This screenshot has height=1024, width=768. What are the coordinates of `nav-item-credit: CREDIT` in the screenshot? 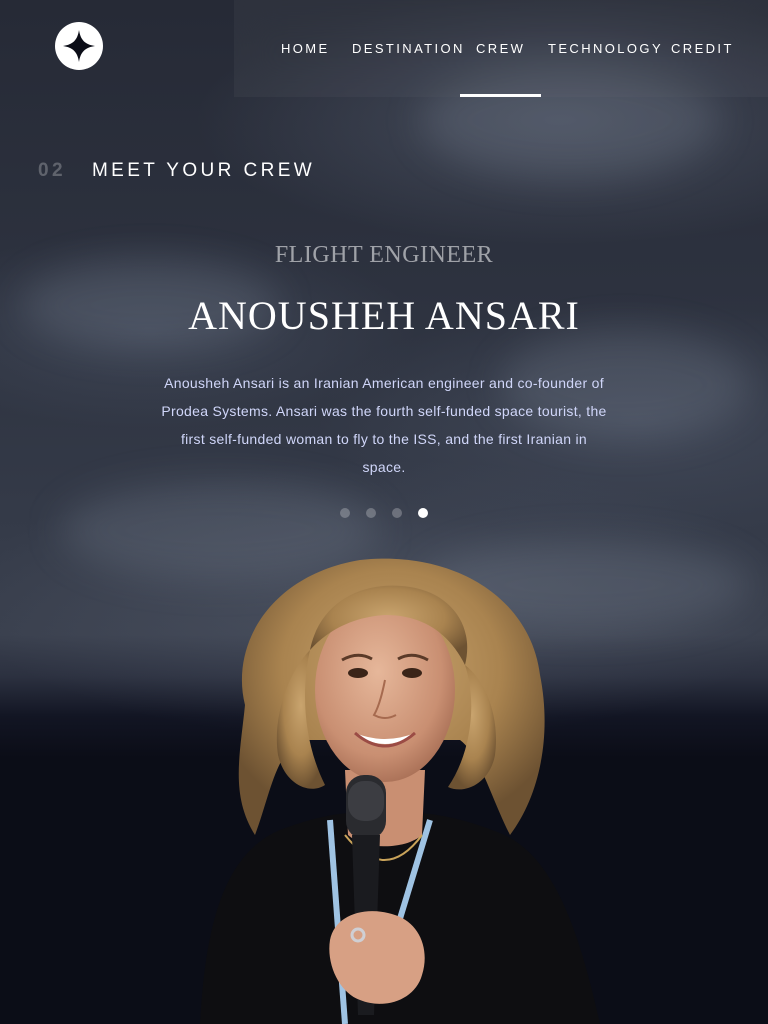 It's located at (702, 48).